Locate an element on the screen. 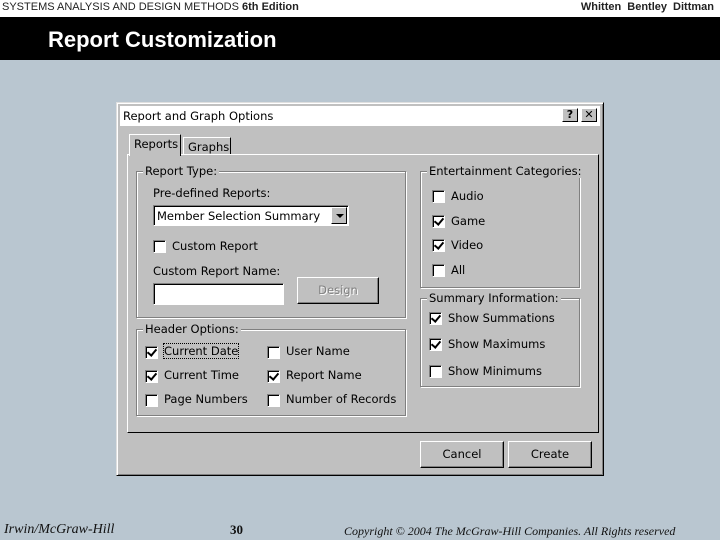  close-icon: ✕ is located at coordinates (589, 114).